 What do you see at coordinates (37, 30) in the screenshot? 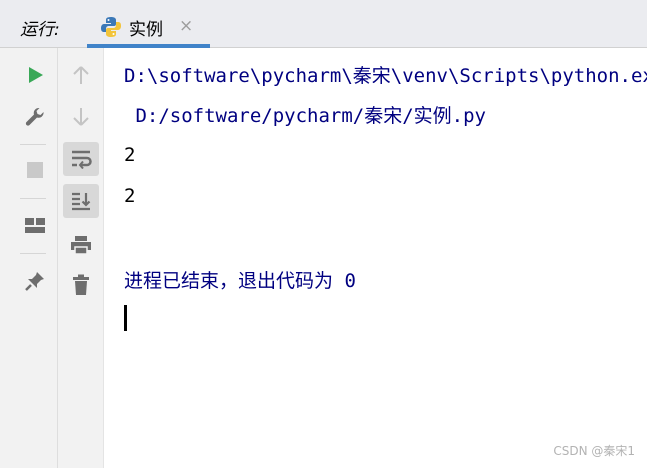
I see `run-label-text: 运行` at bounding box center [37, 30].